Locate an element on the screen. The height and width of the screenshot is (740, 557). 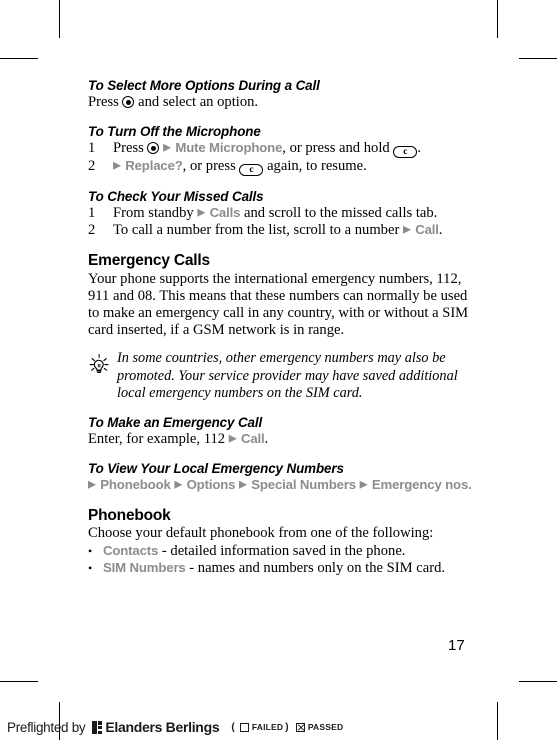
ui-element-label: Special Numbers is located at coordinates (303, 484).